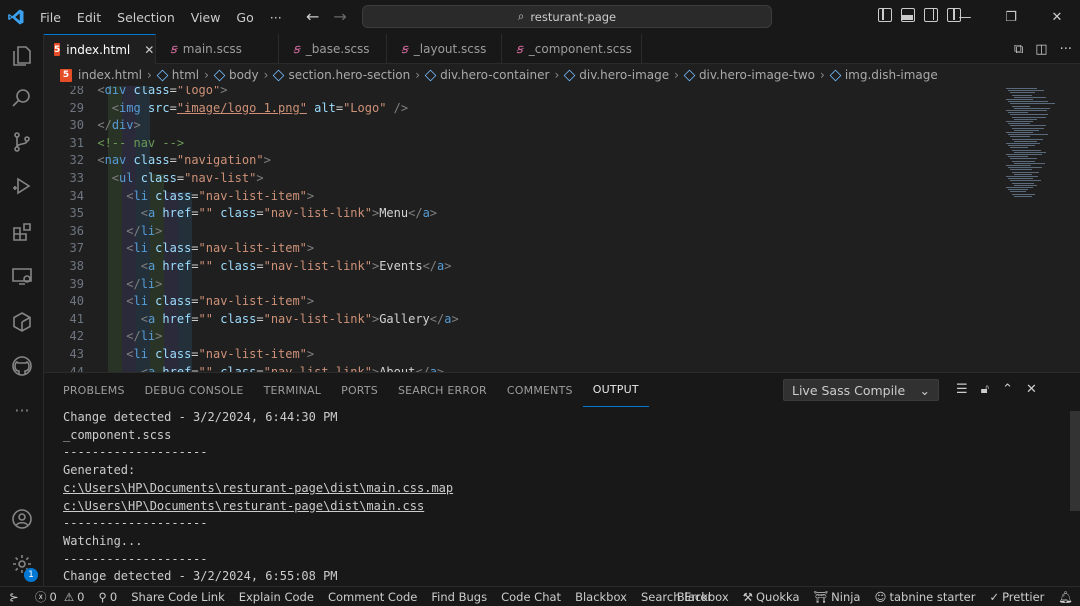  Describe the element at coordinates (494, 75) in the screenshot. I see `breadcrumb-item: div.hero-container` at that location.